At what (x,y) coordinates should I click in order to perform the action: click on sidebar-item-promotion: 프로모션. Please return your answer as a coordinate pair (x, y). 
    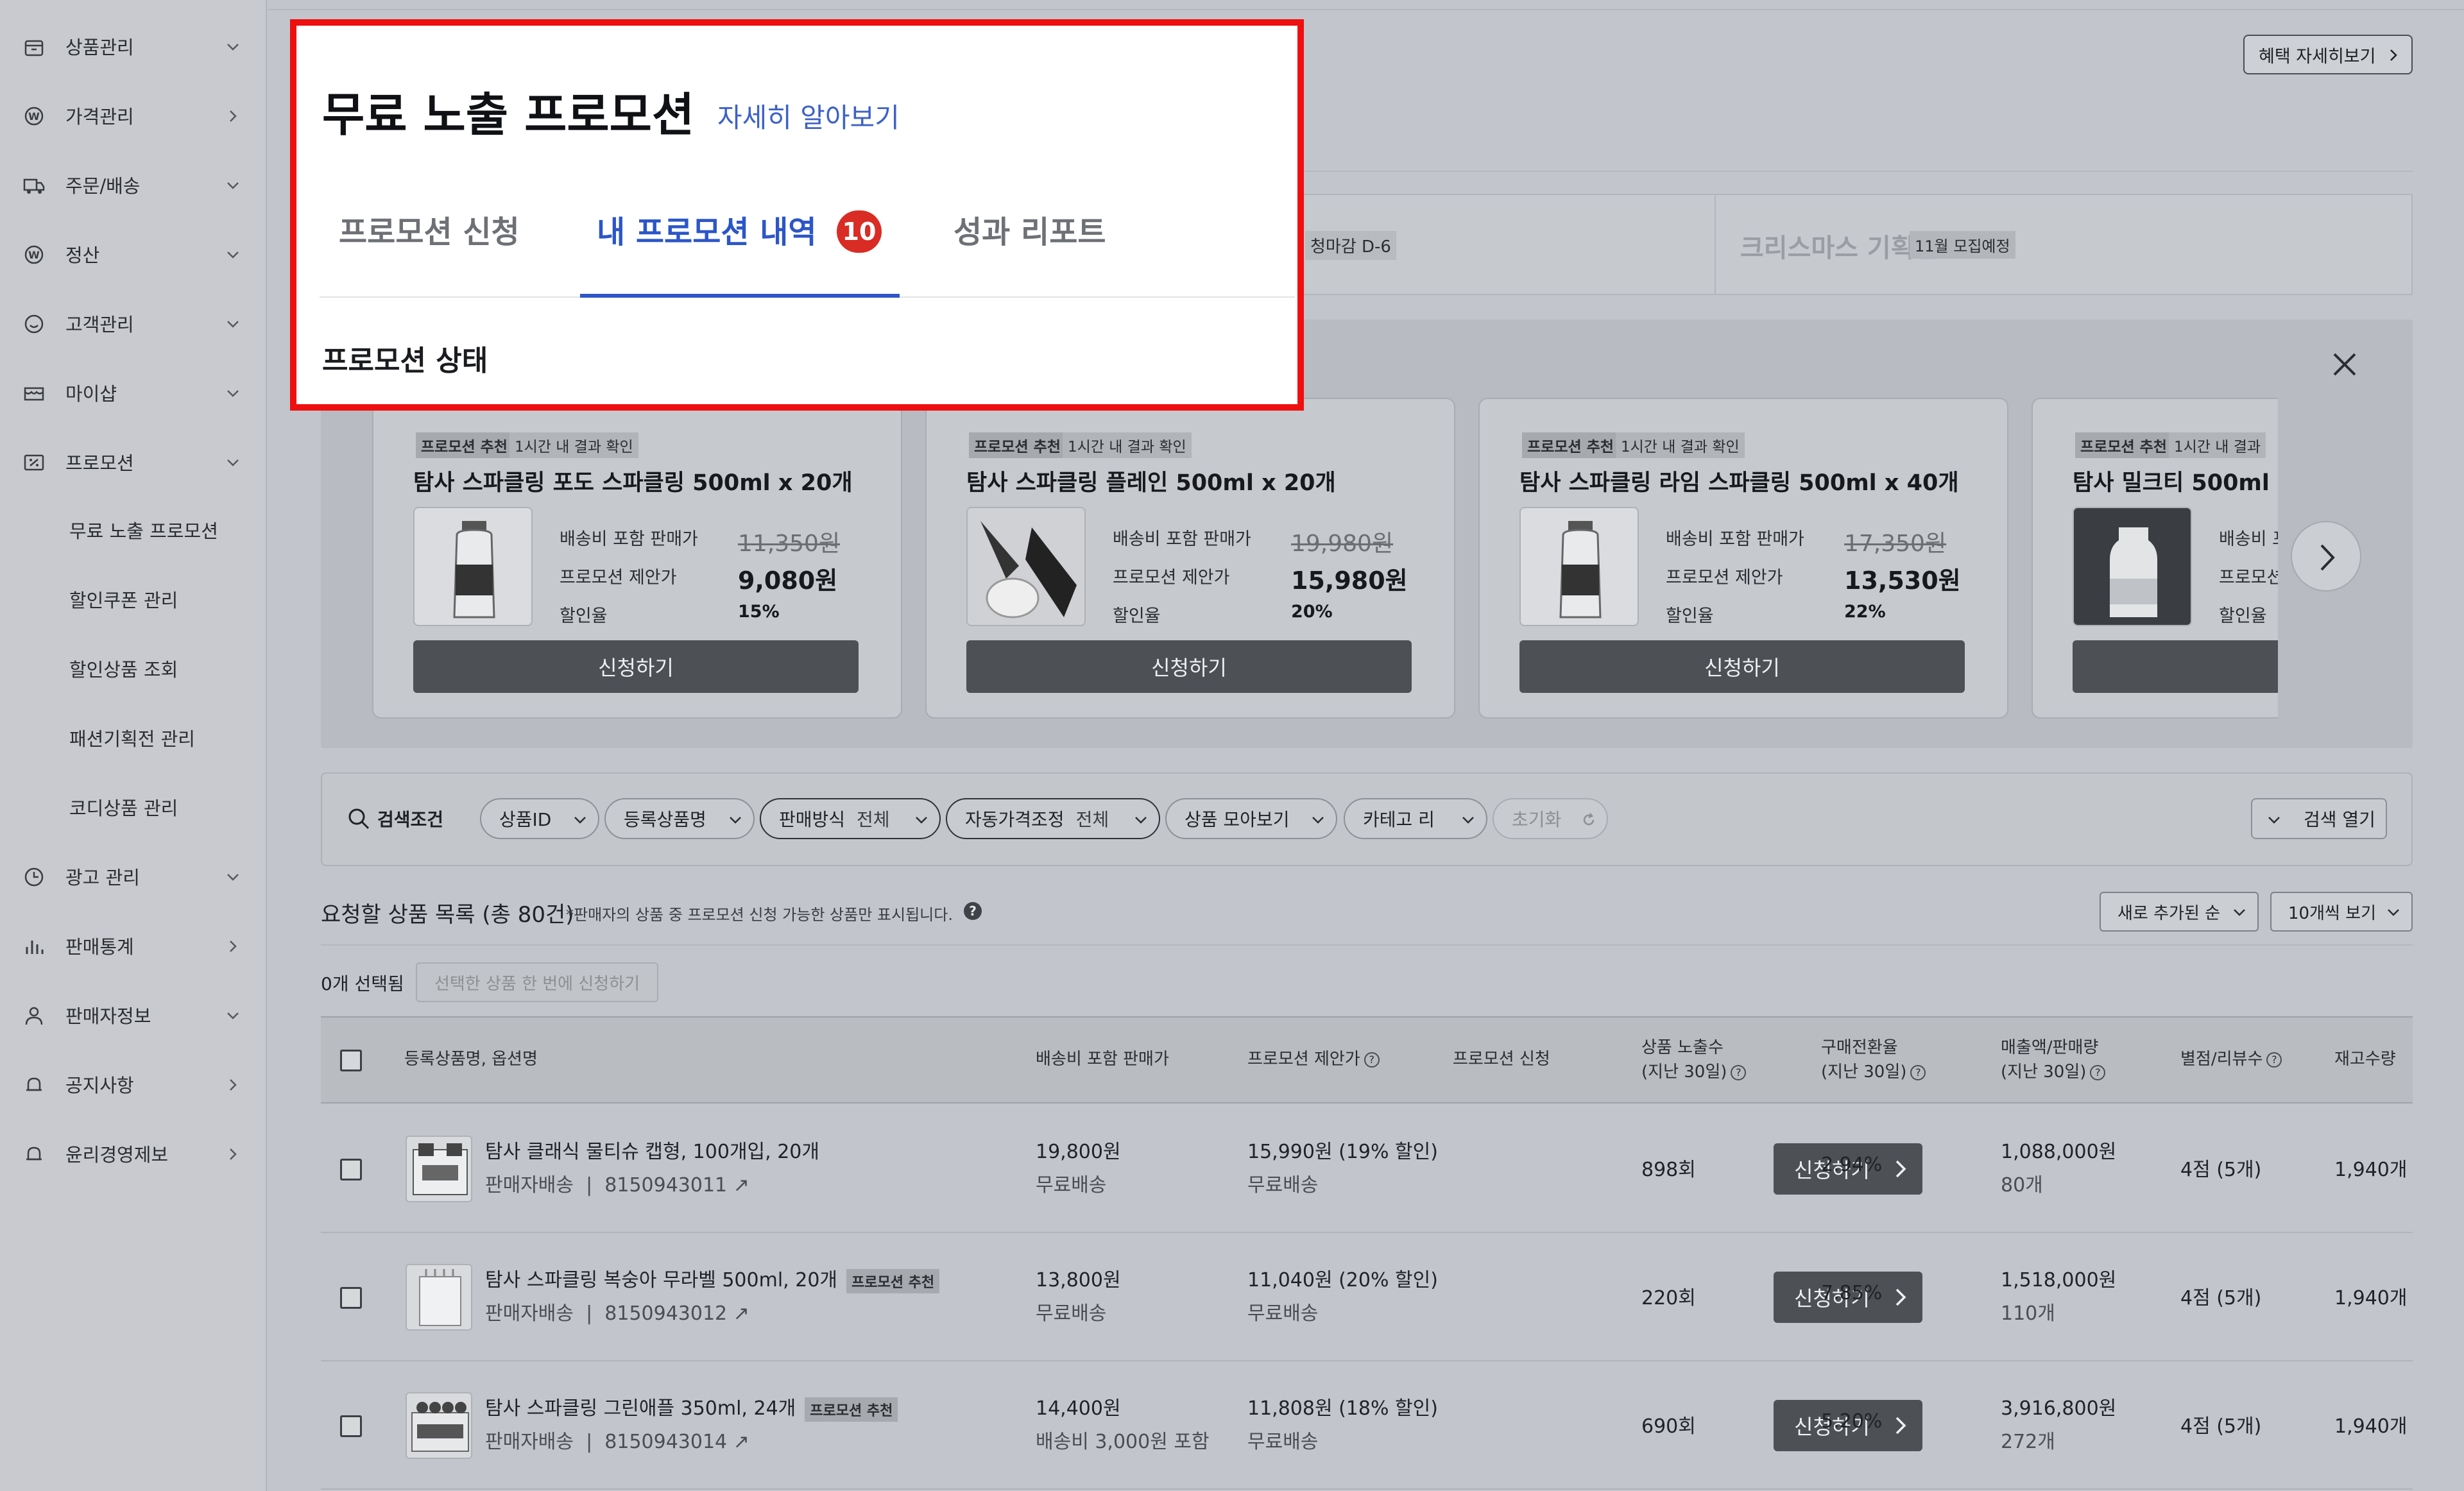
    Looking at the image, I should click on (134, 462).